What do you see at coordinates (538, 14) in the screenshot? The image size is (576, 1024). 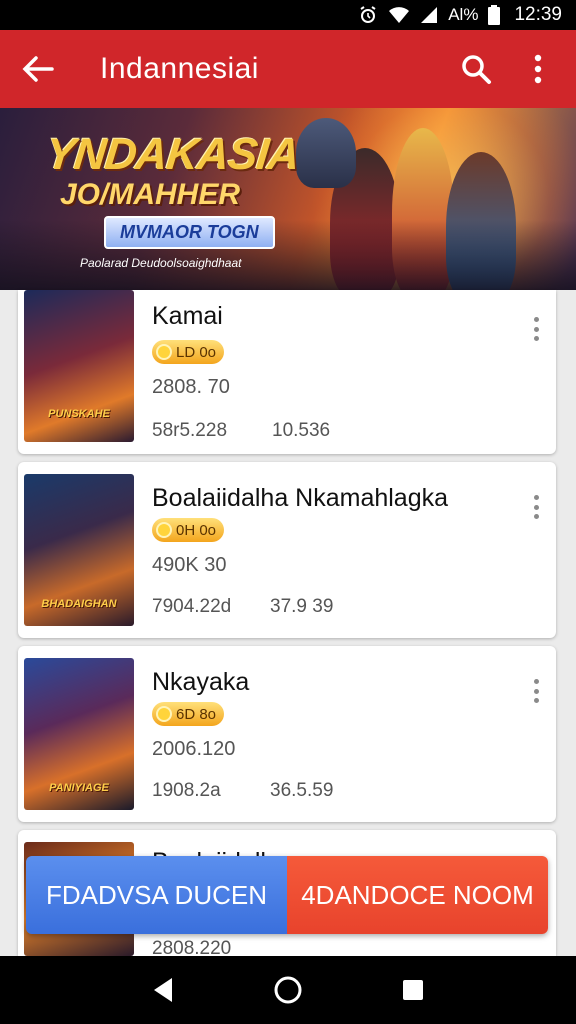 I see `clock: 12:39` at bounding box center [538, 14].